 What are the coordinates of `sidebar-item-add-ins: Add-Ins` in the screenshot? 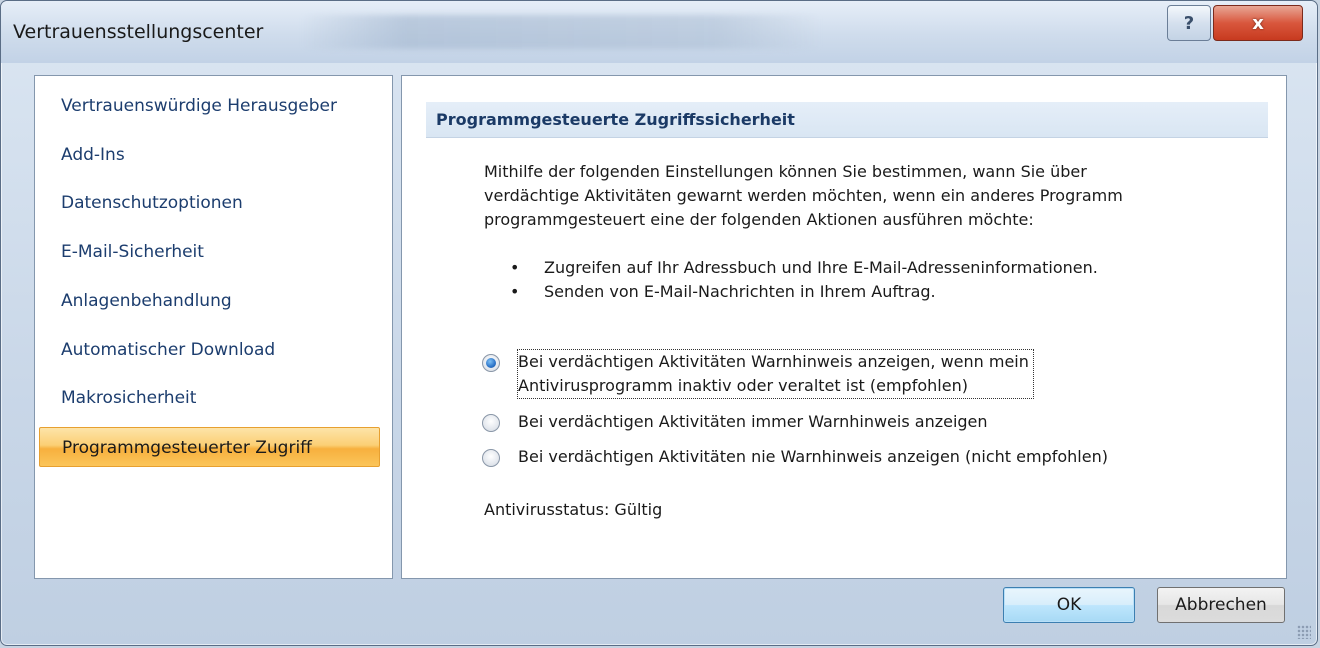 It's located at (209, 155).